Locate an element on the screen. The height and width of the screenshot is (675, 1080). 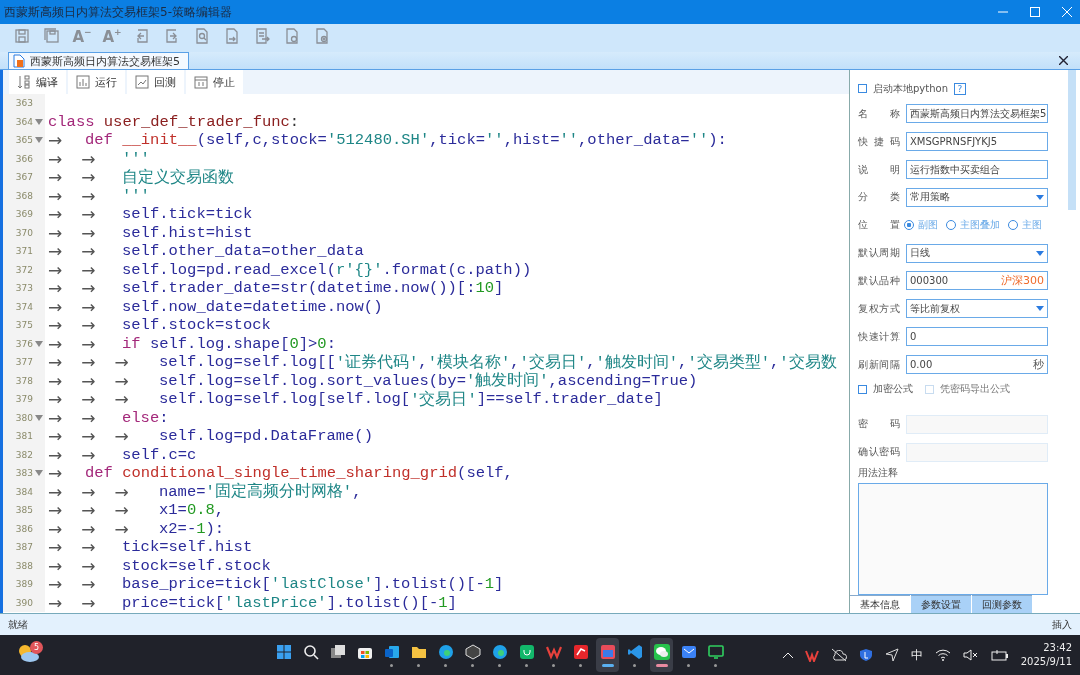
bag-app-icon is located at coordinates (526, 651).